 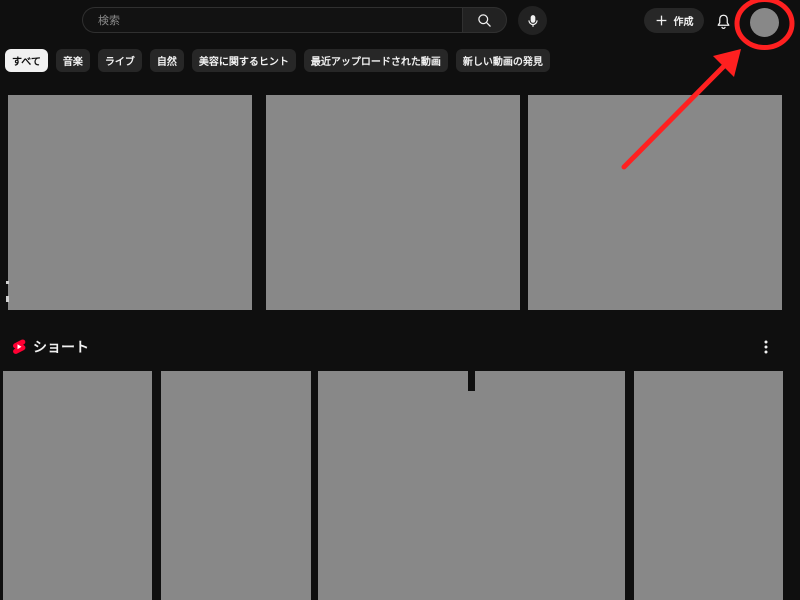 I want to click on search-button, so click(x=484, y=20).